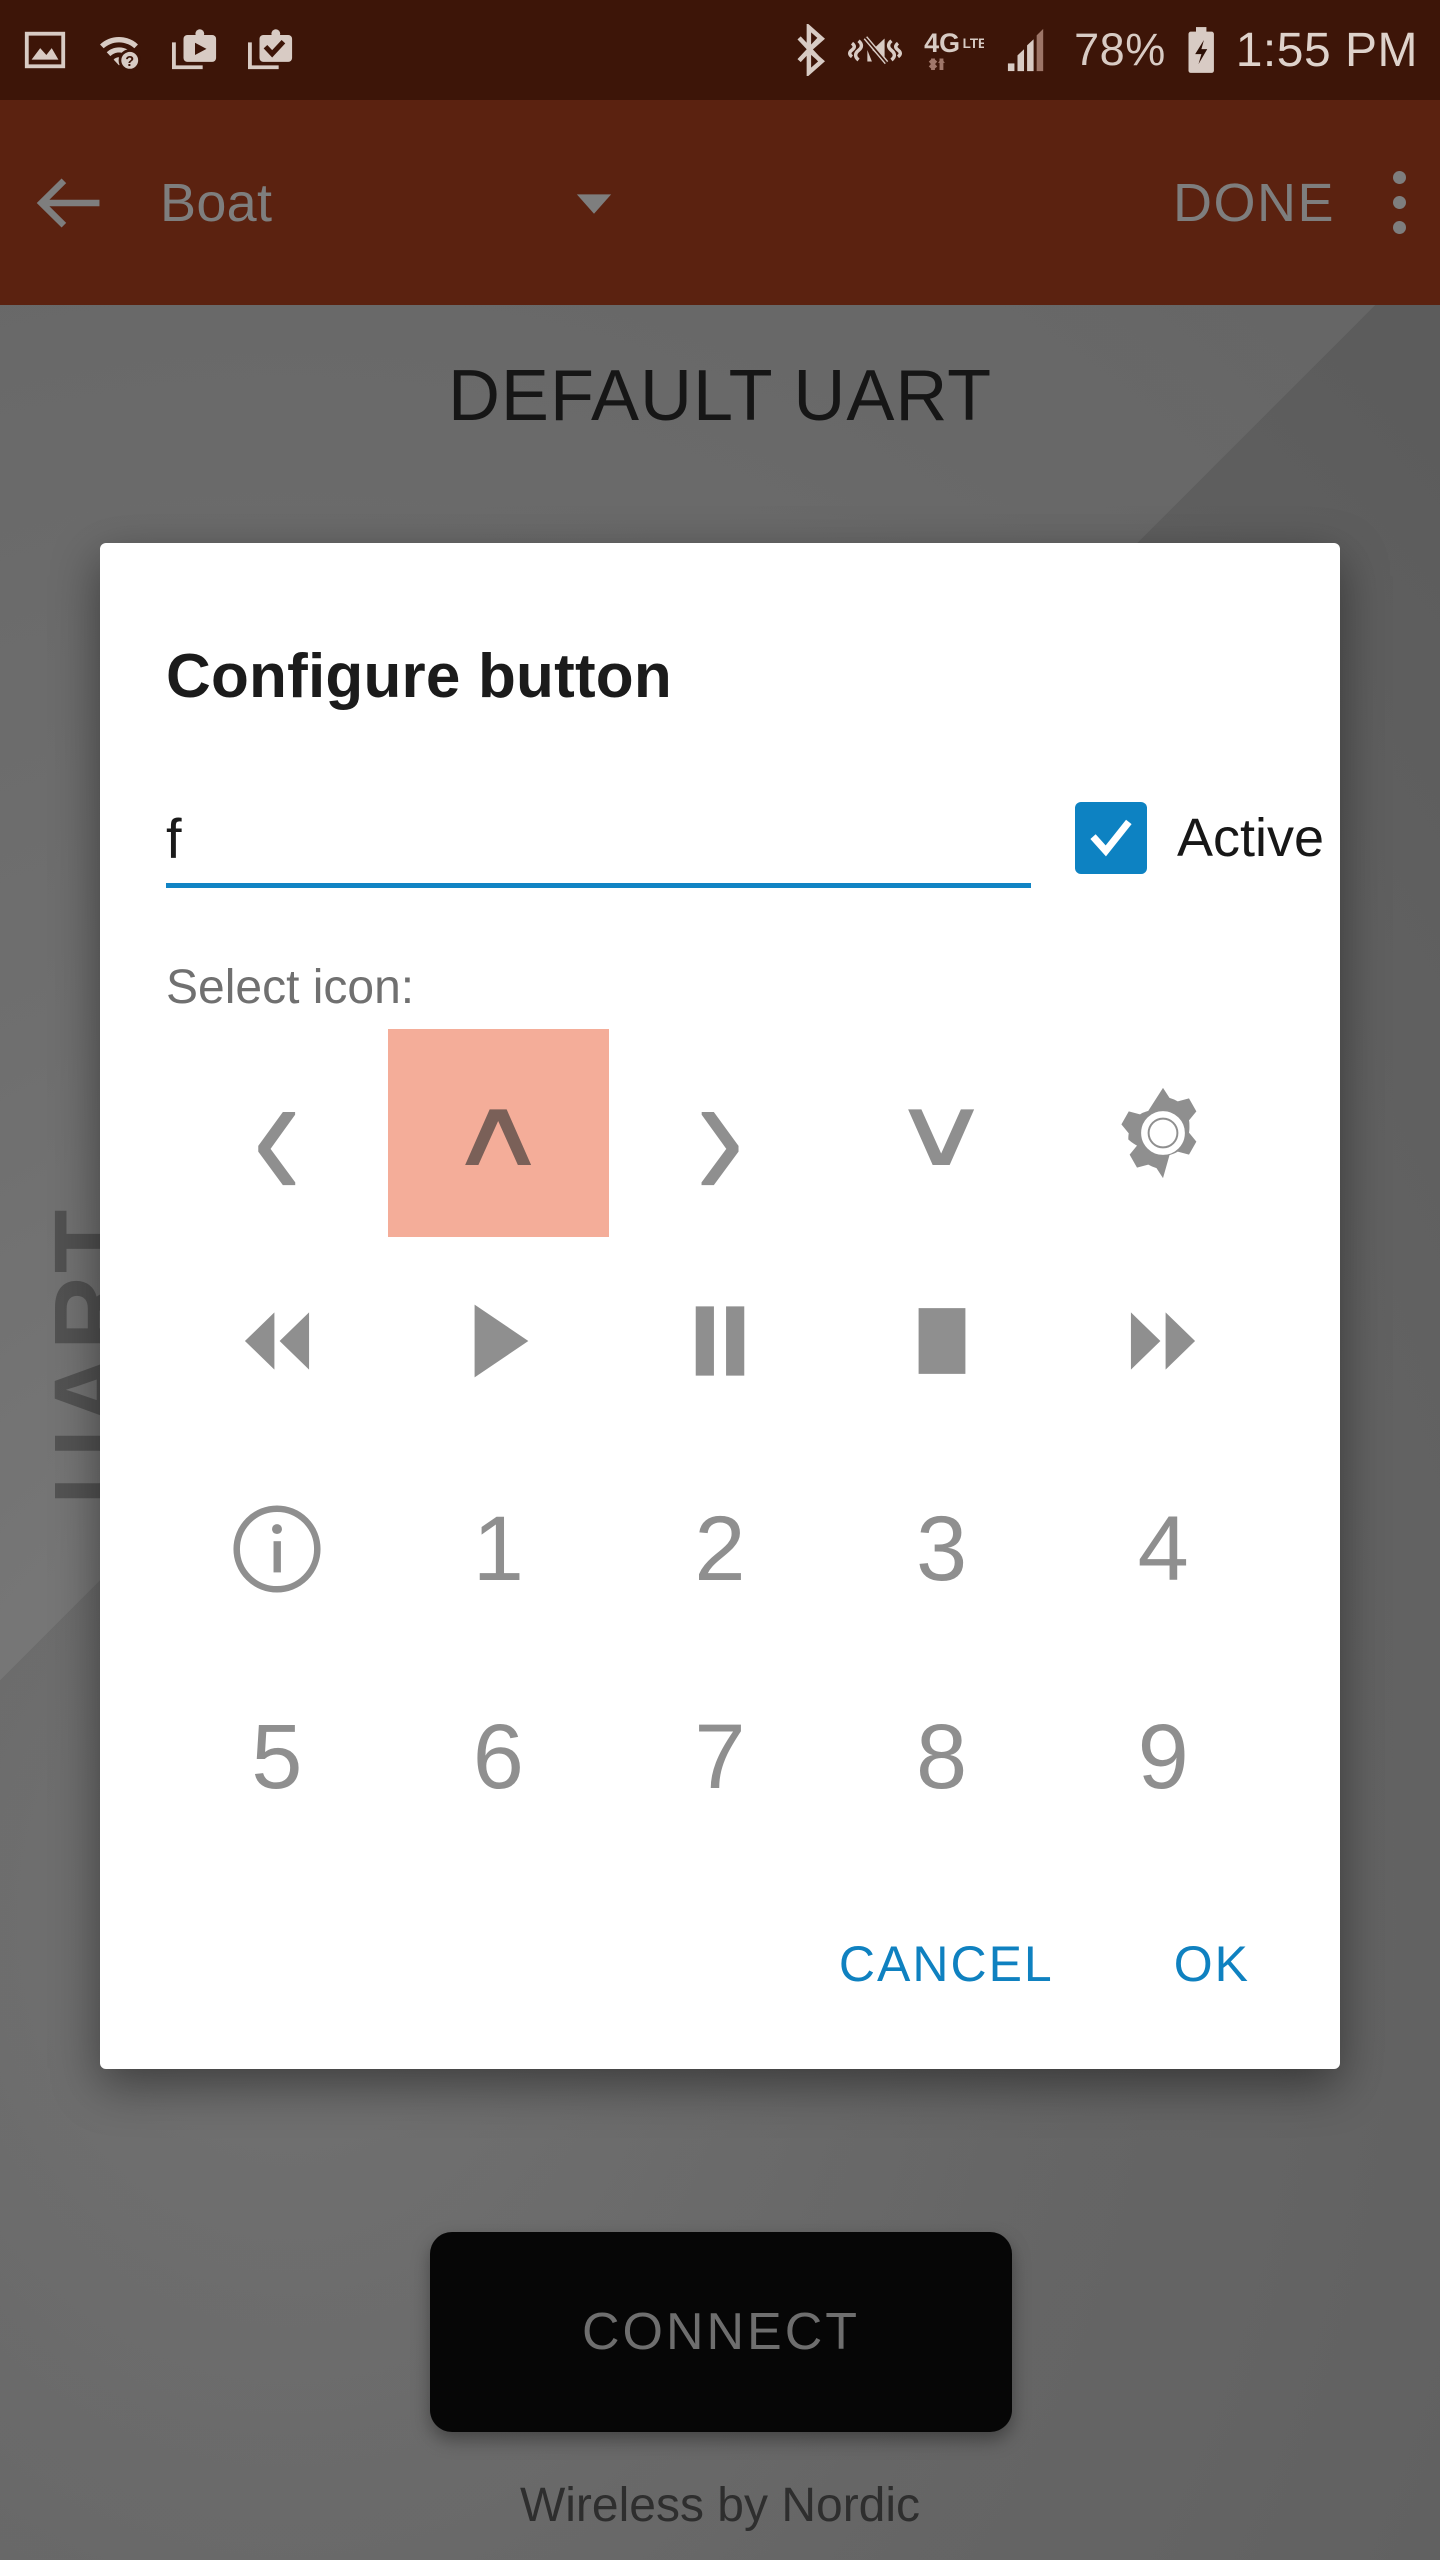 The width and height of the screenshot is (1440, 2560). I want to click on check-icon, so click(1111, 838).